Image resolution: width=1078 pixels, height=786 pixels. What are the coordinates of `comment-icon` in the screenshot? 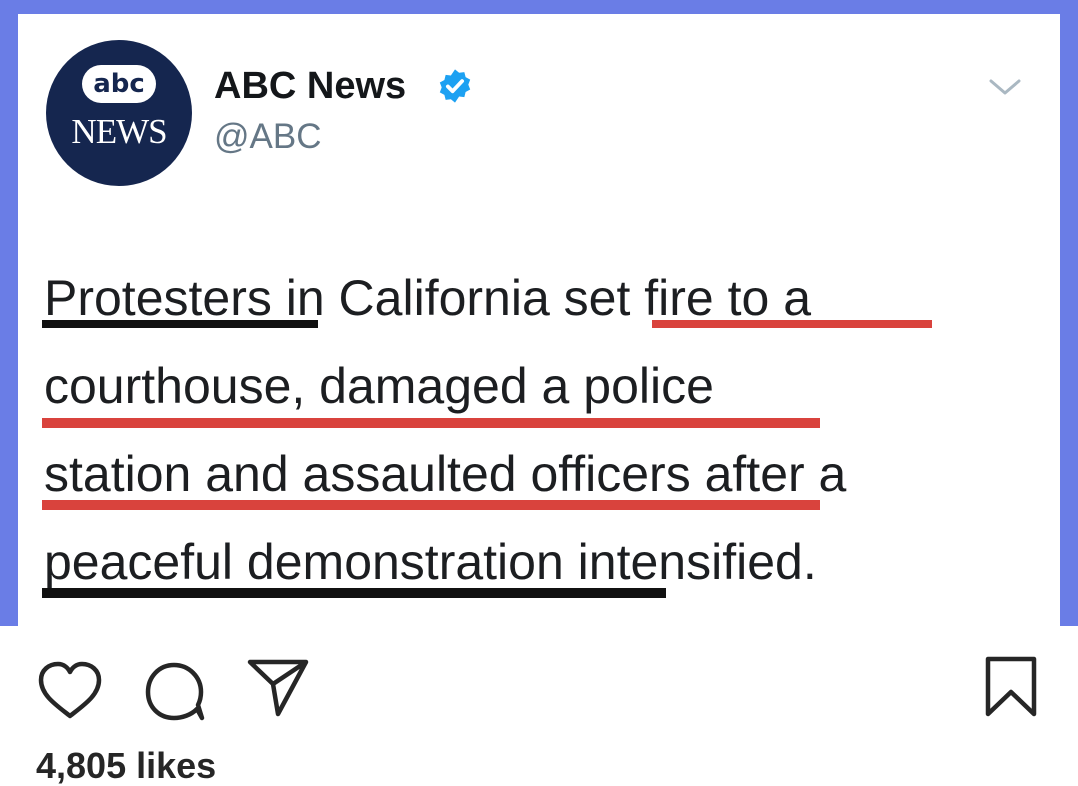 It's located at (176, 691).